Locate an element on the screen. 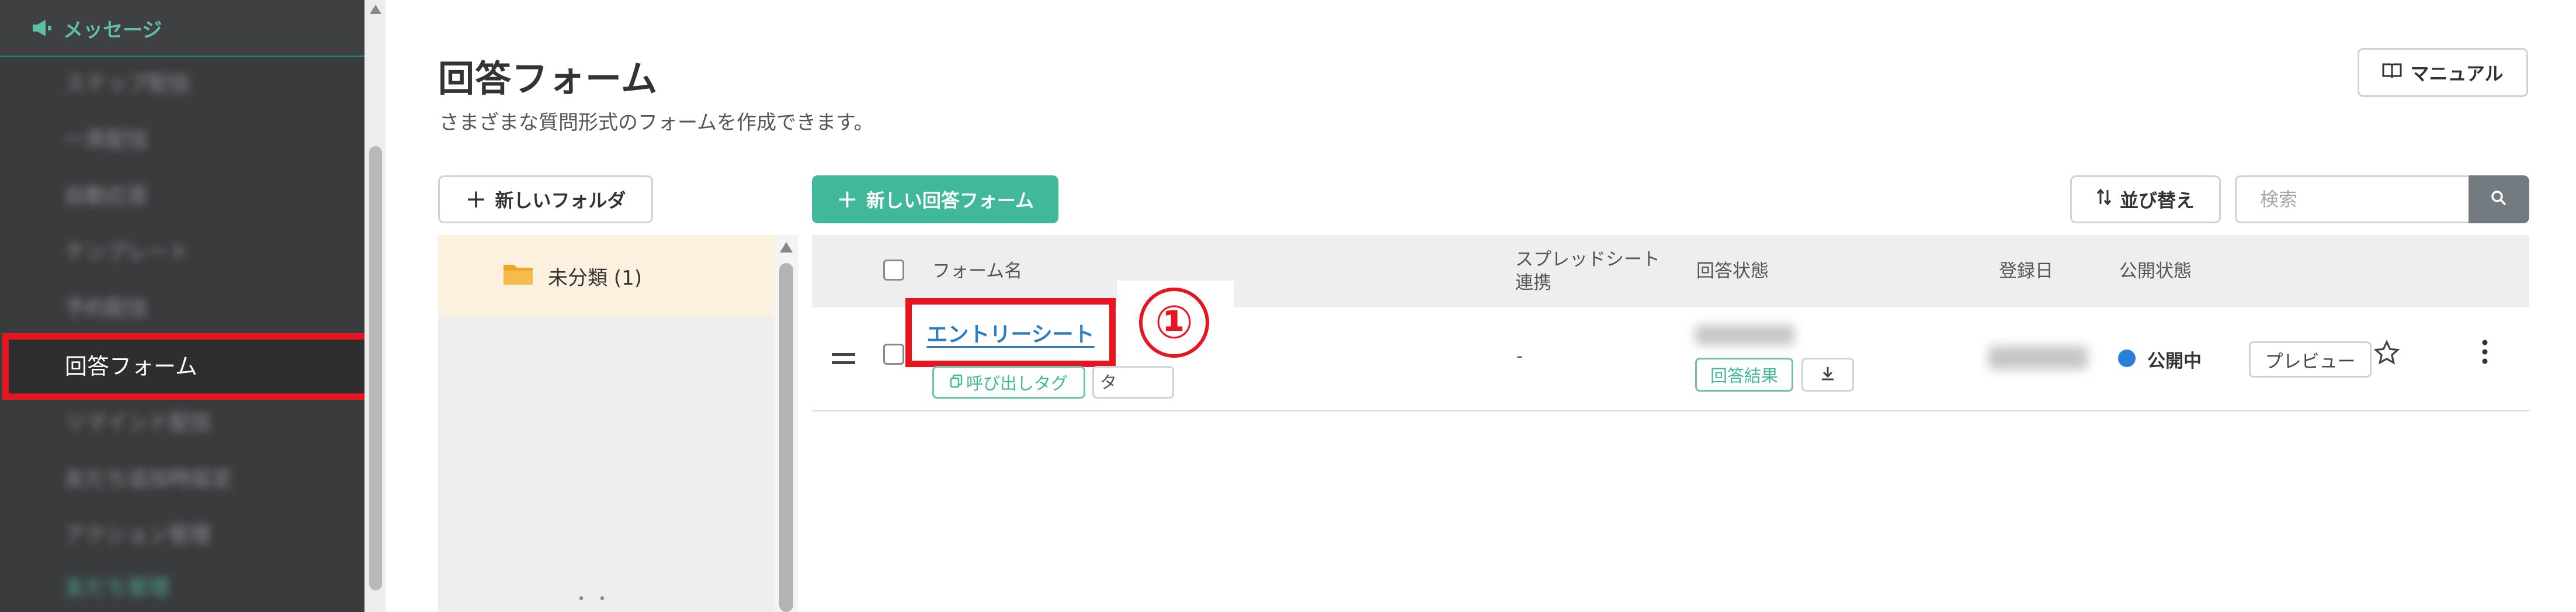 This screenshot has width=2576, height=612. new-form-label: 新しい回答フォーム is located at coordinates (950, 200).